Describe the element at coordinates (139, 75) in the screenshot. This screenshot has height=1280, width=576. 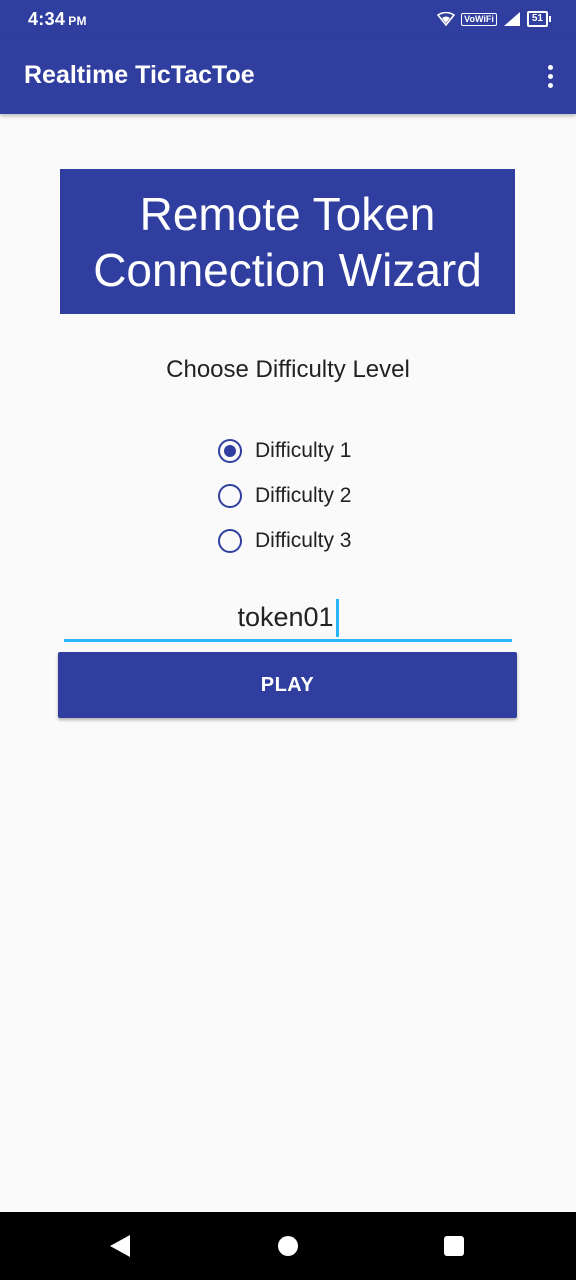
I see `app-title: Realtime TicTacToe` at that location.